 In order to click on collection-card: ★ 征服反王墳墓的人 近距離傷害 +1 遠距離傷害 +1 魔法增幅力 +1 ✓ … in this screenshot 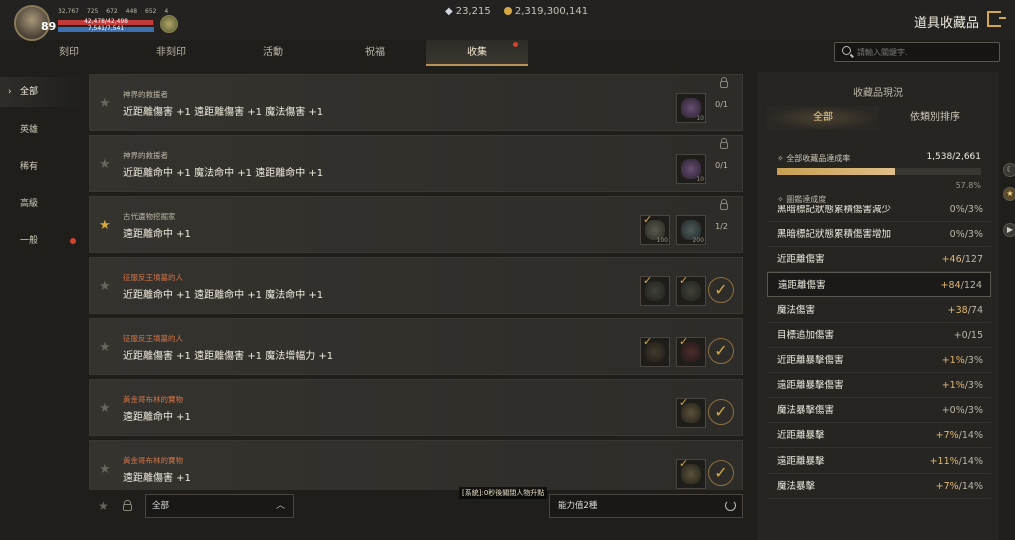, I will do `click(416, 346)`.